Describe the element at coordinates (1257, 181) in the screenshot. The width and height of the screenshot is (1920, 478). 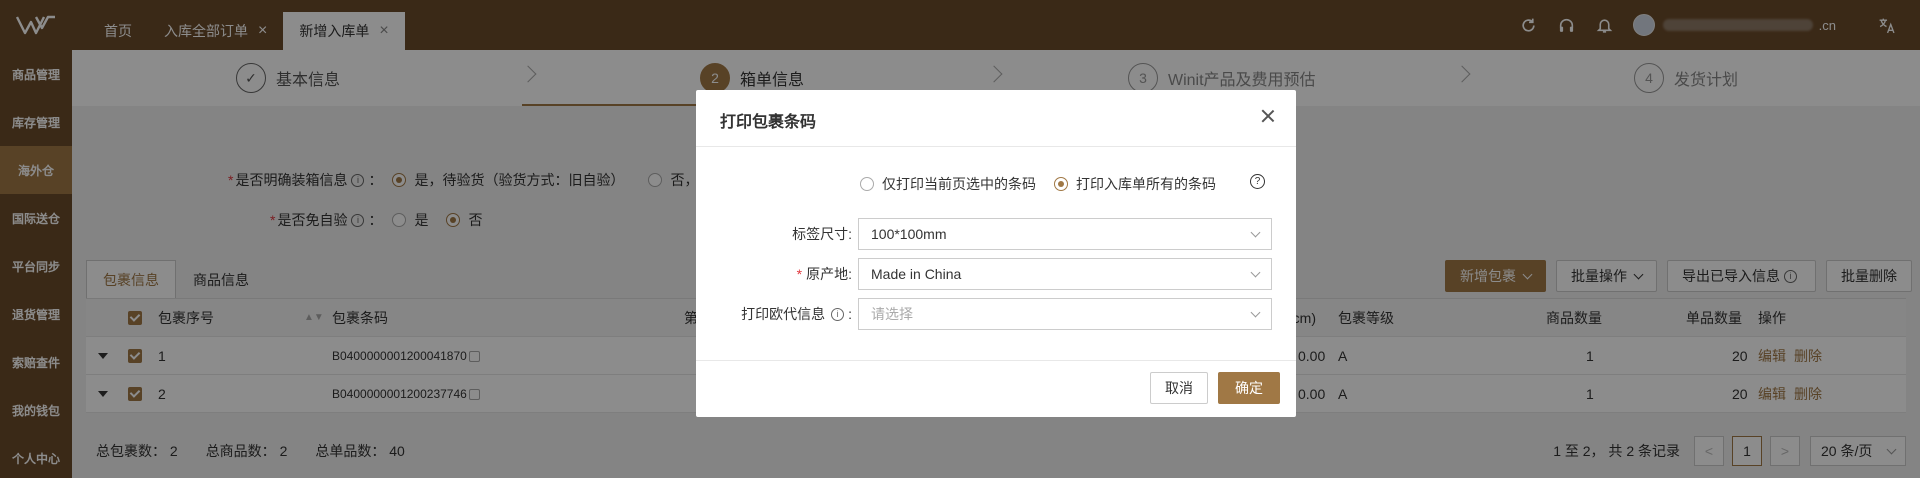
I see `help-icon: ?` at that location.